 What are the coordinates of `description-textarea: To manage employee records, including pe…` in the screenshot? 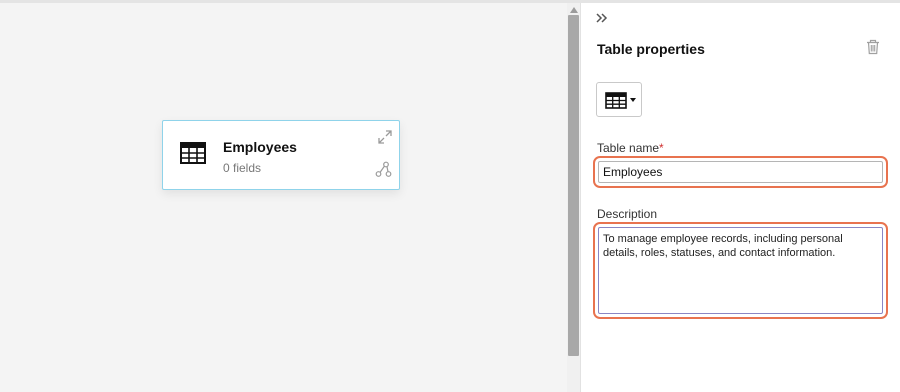 It's located at (740, 270).